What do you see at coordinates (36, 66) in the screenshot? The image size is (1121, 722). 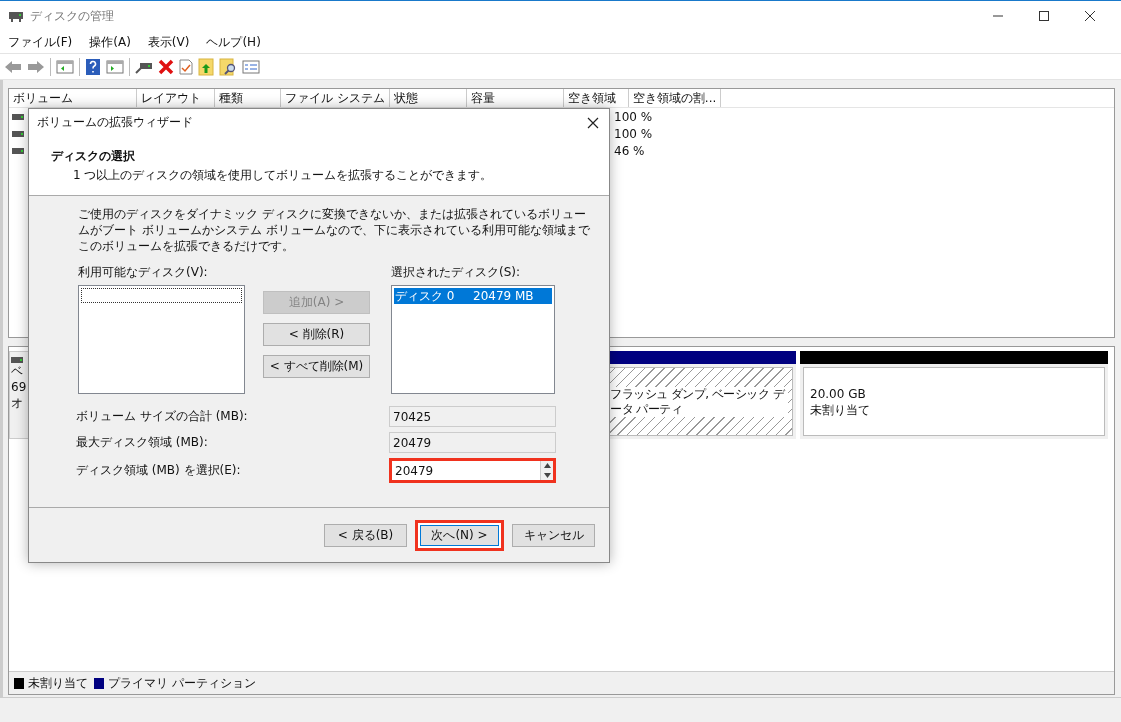 I see `forward-arrow-icon` at bounding box center [36, 66].